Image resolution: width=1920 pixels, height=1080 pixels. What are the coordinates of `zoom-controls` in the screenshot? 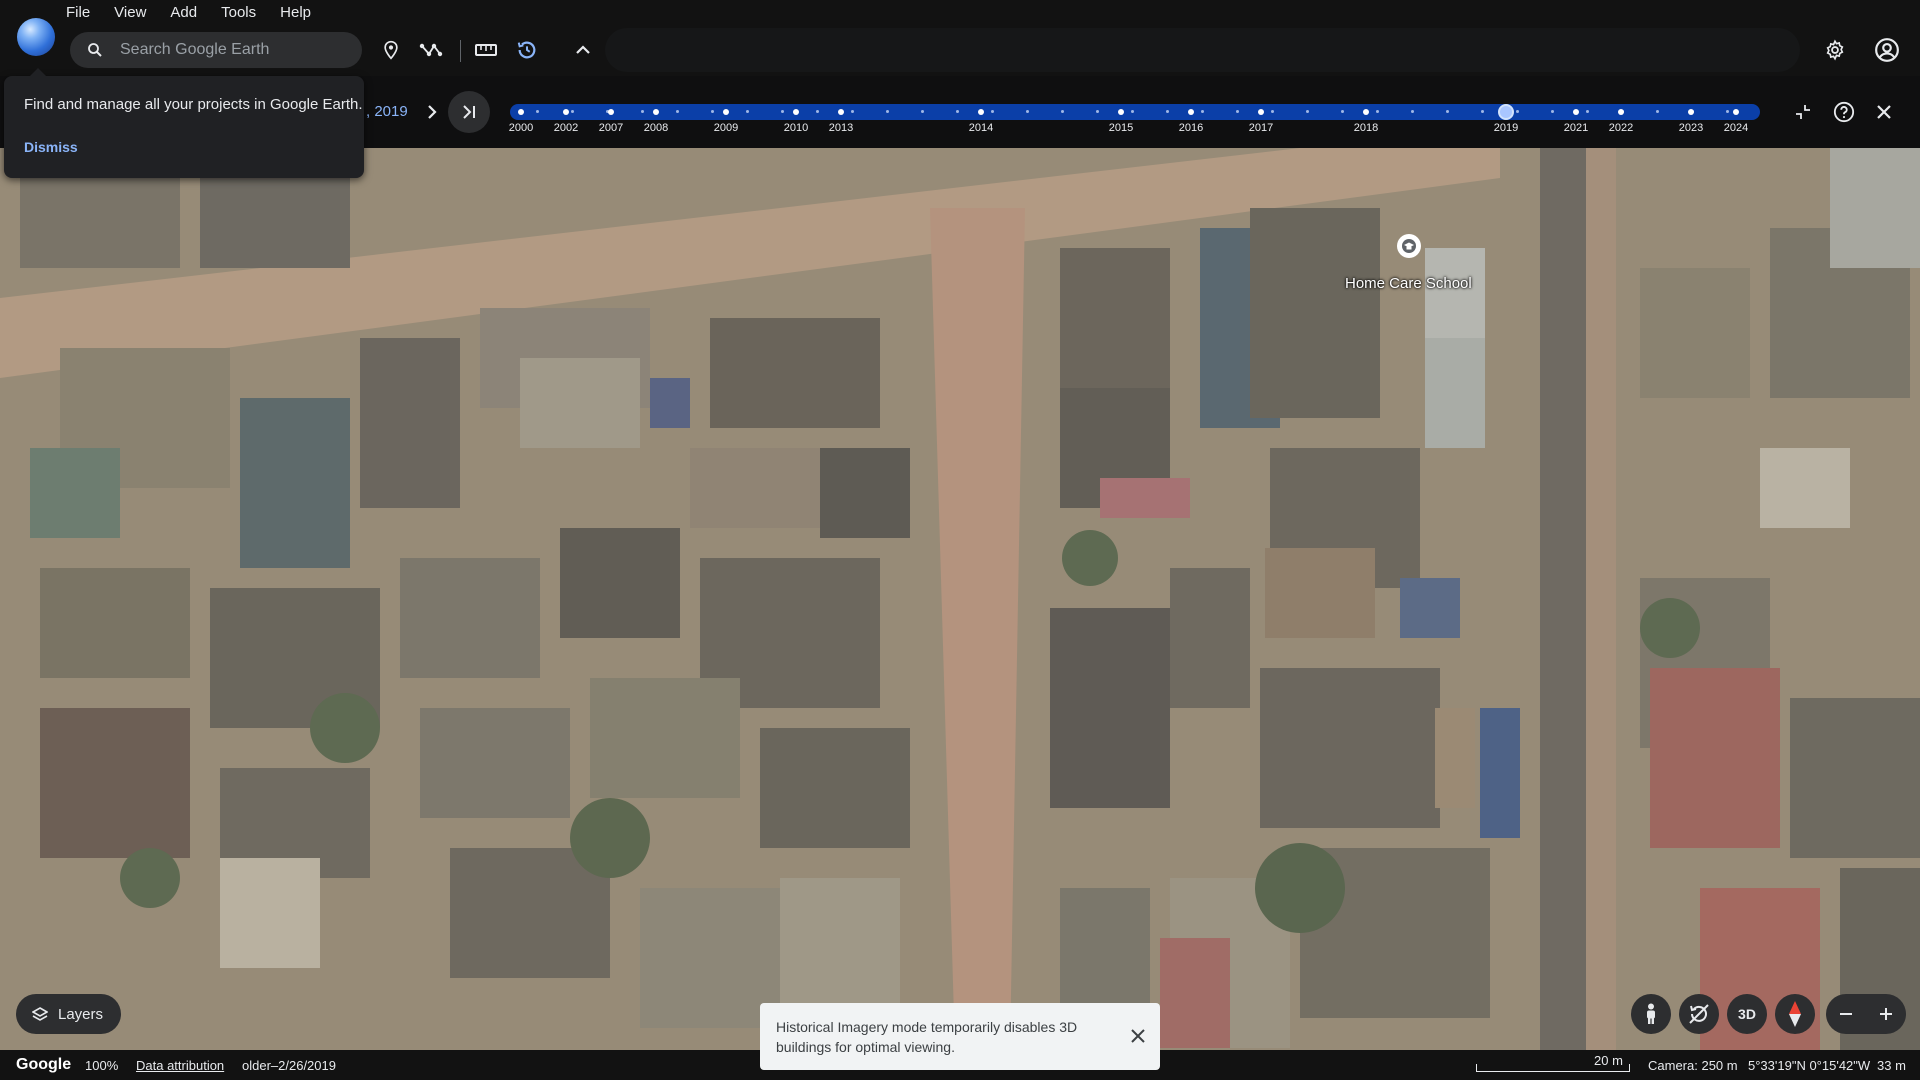 It's located at (1866, 1014).